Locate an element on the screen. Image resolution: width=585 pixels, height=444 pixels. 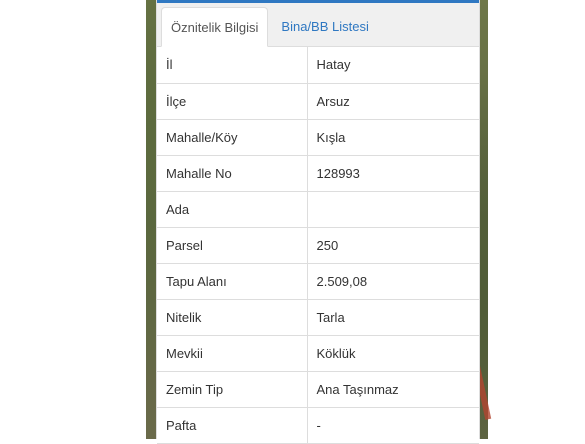
table-row-mahalle-no: Mahalle No 128993 is located at coordinates (318, 173).